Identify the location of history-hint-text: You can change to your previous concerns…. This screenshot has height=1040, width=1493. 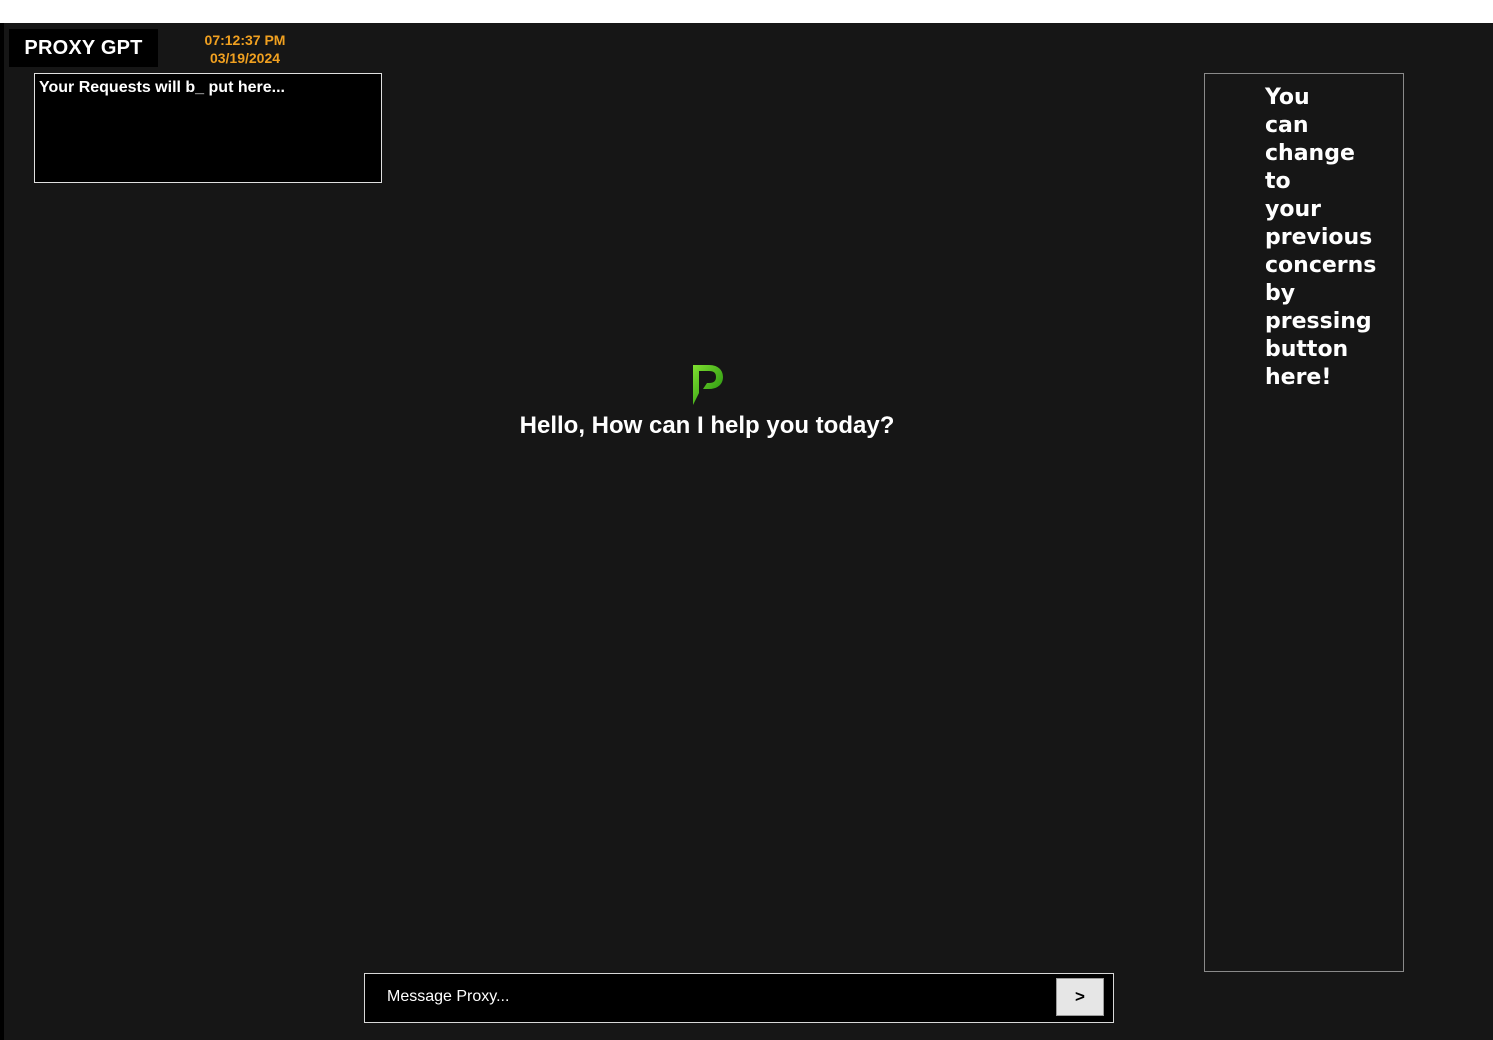
(1321, 237).